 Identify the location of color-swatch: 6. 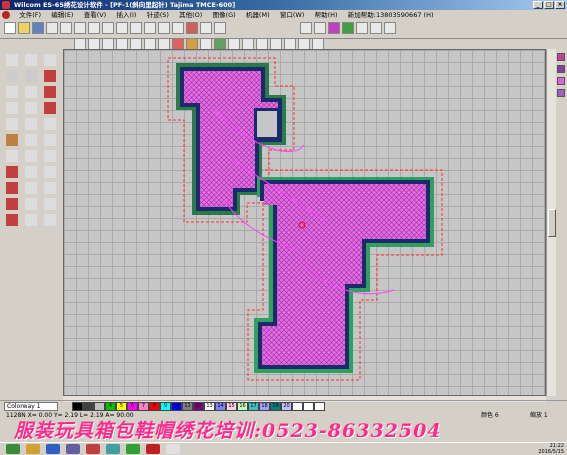
(132, 406).